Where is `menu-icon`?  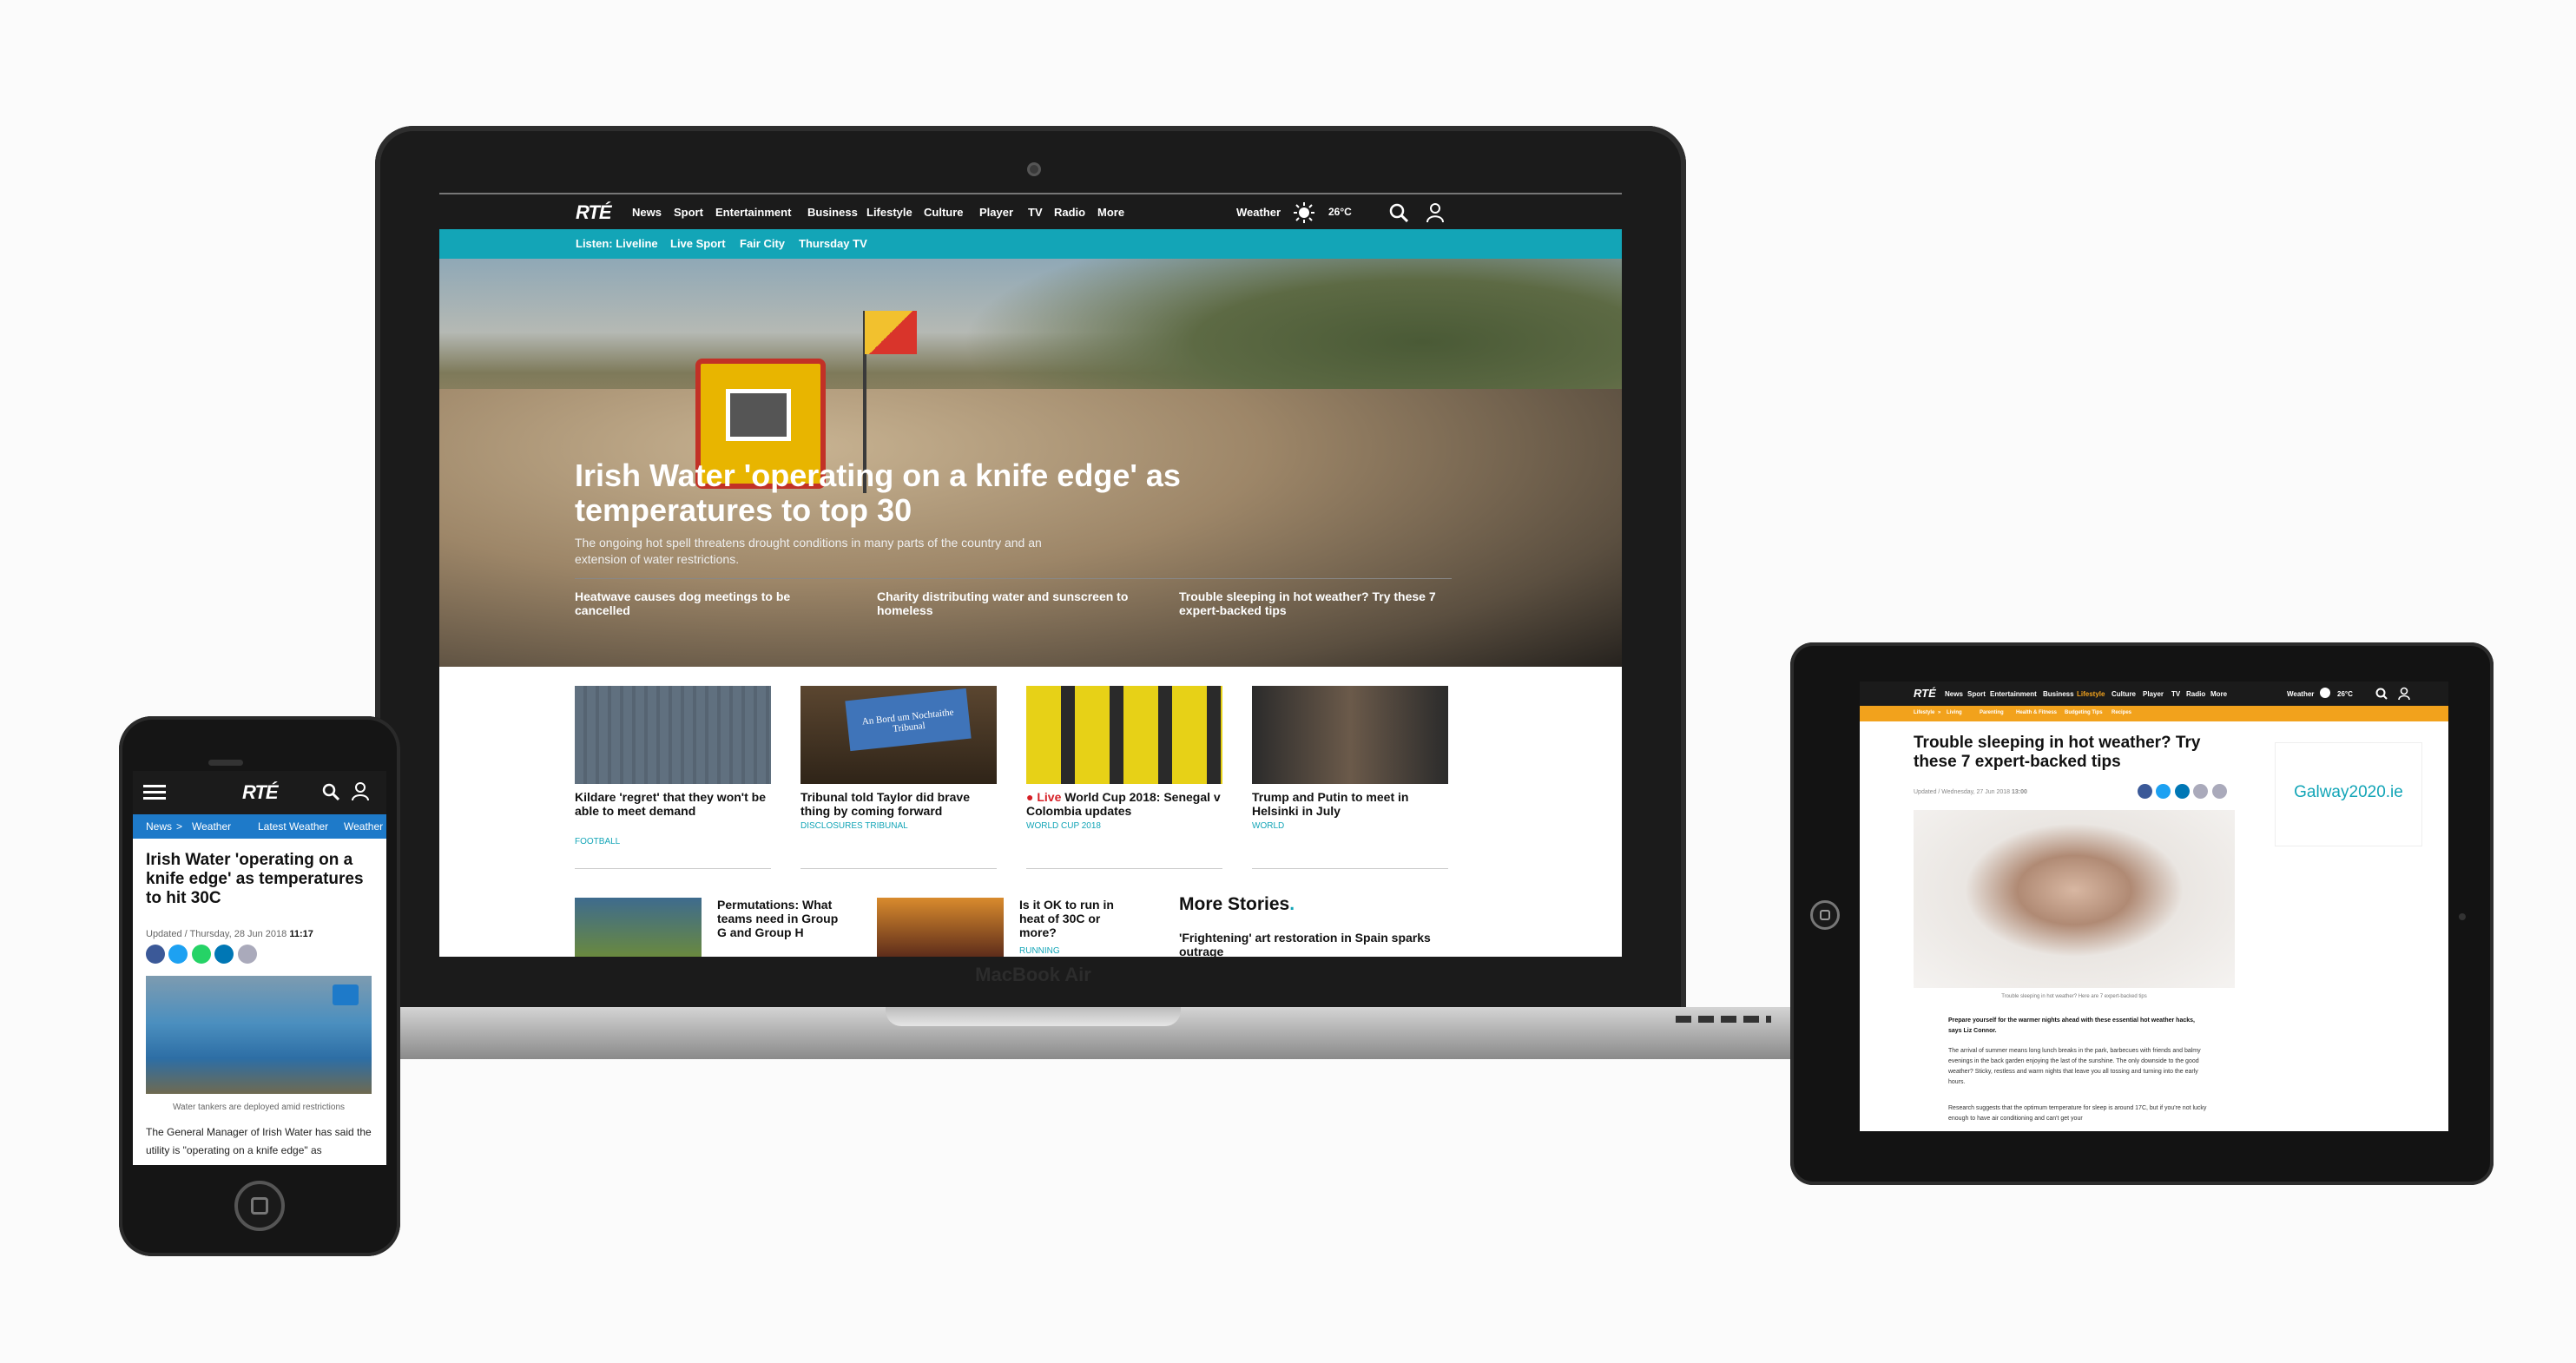 menu-icon is located at coordinates (154, 792).